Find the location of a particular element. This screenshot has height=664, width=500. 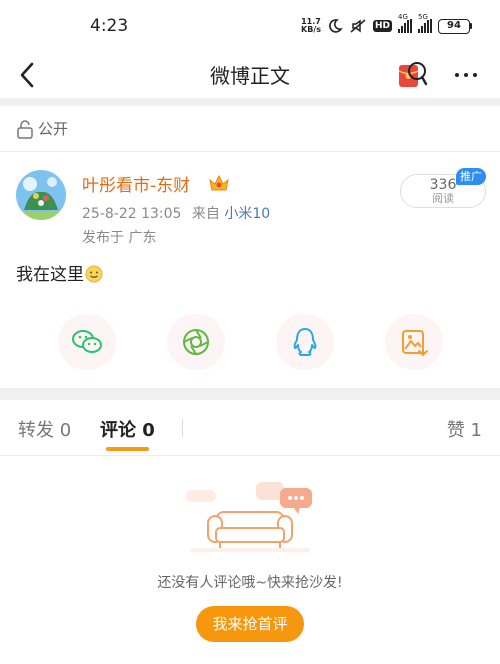

moon-icon is located at coordinates (336, 26).